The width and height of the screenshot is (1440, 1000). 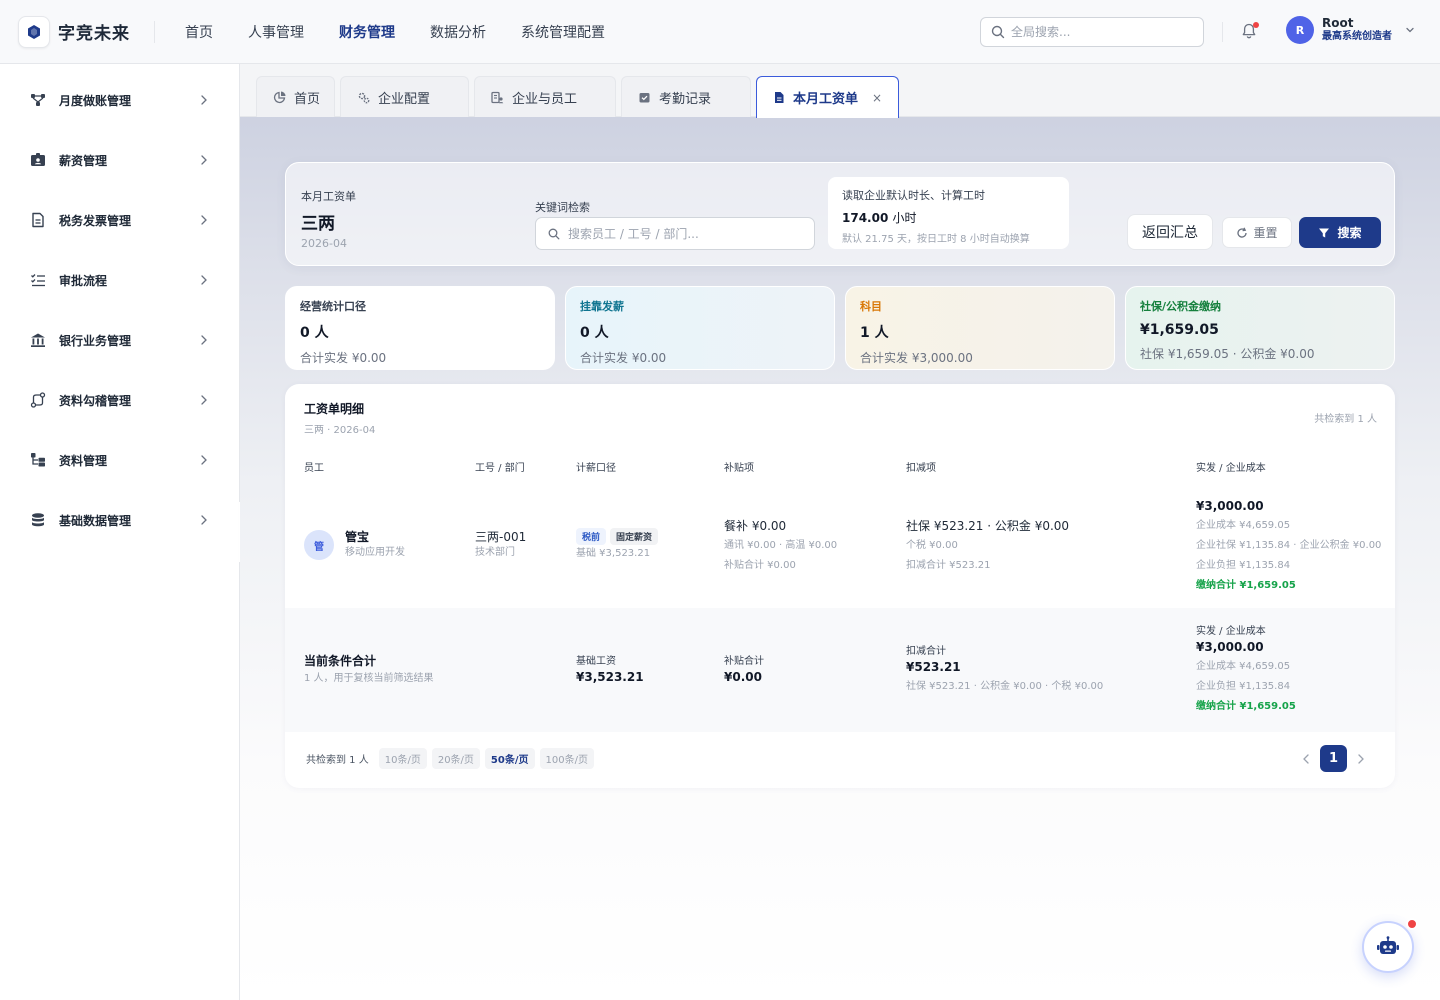 I want to click on employee-name: 管宝, so click(x=357, y=537).